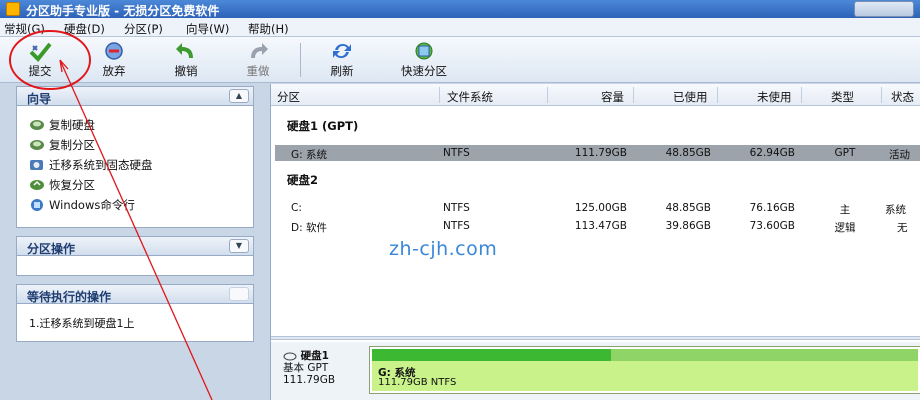 Image resolution: width=920 pixels, height=400 pixels. What do you see at coordinates (845, 228) in the screenshot?
I see `cell-type: 逻辑` at bounding box center [845, 228].